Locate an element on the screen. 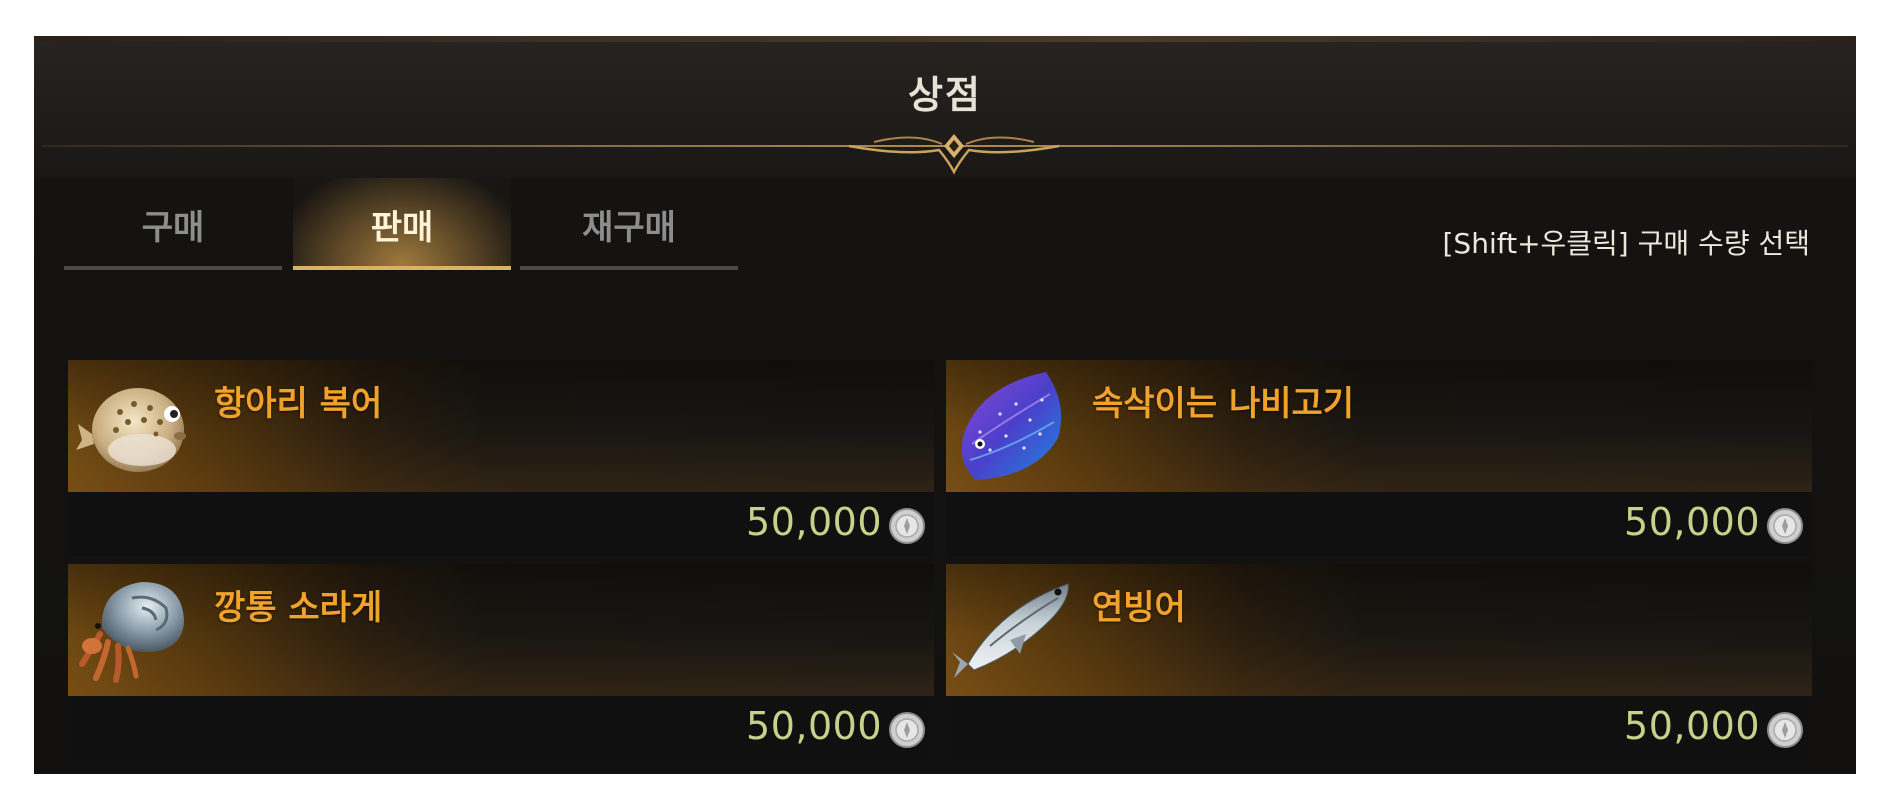  title-ornament-icon is located at coordinates (954, 154).